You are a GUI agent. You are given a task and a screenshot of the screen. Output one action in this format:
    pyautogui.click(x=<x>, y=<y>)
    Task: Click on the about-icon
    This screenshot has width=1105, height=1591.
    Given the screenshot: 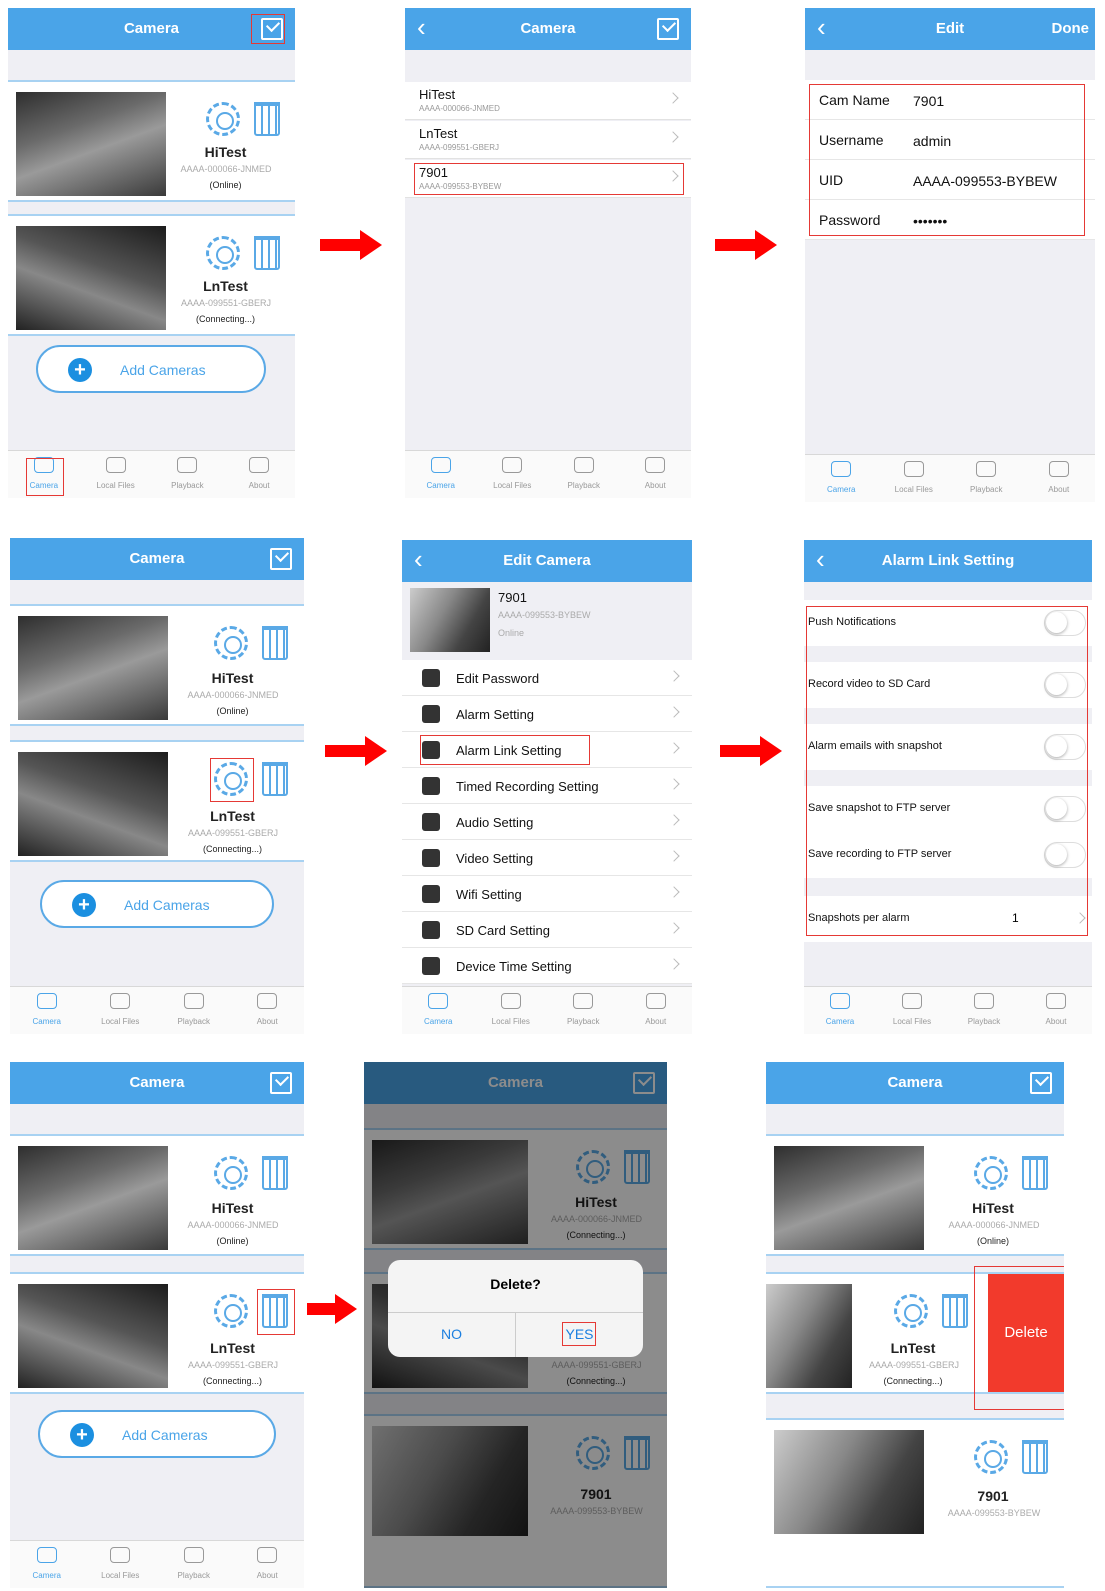 What is the action you would take?
    pyautogui.click(x=259, y=465)
    